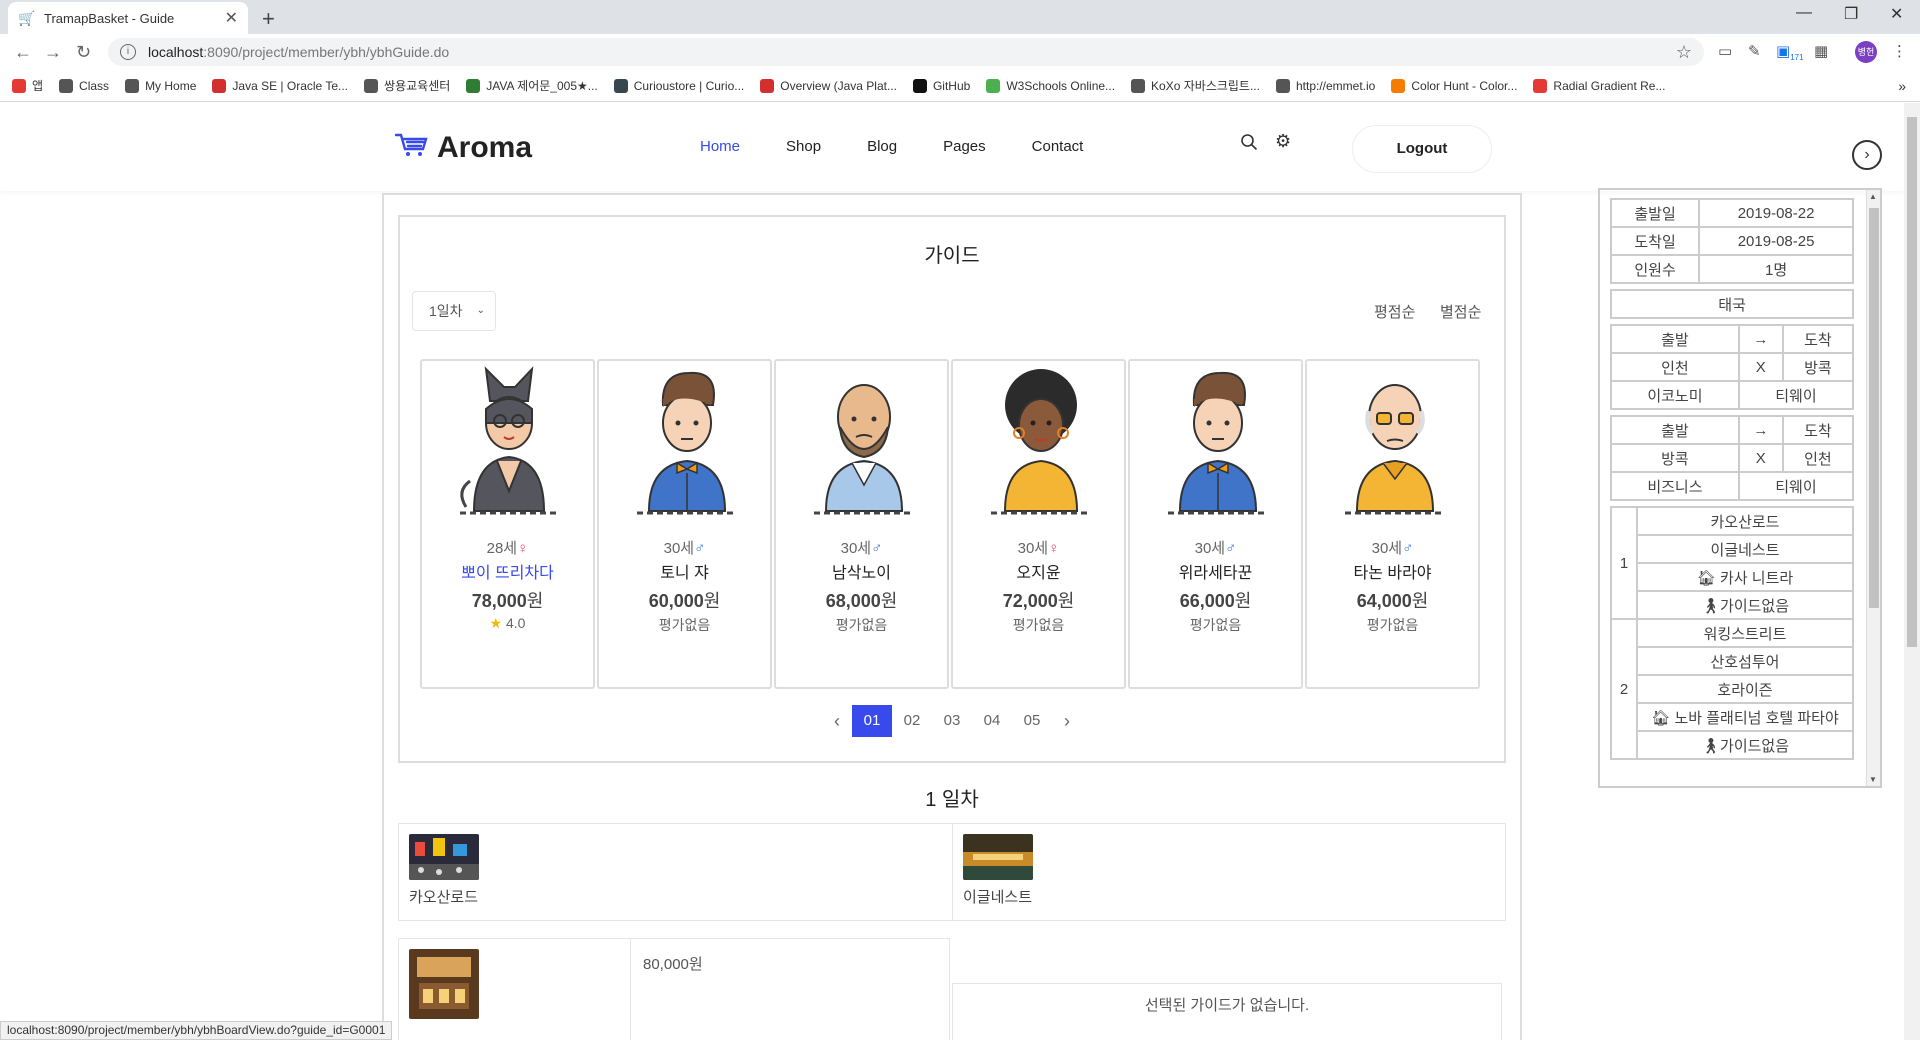  I want to click on bookmark-item: GitHub, so click(941, 85).